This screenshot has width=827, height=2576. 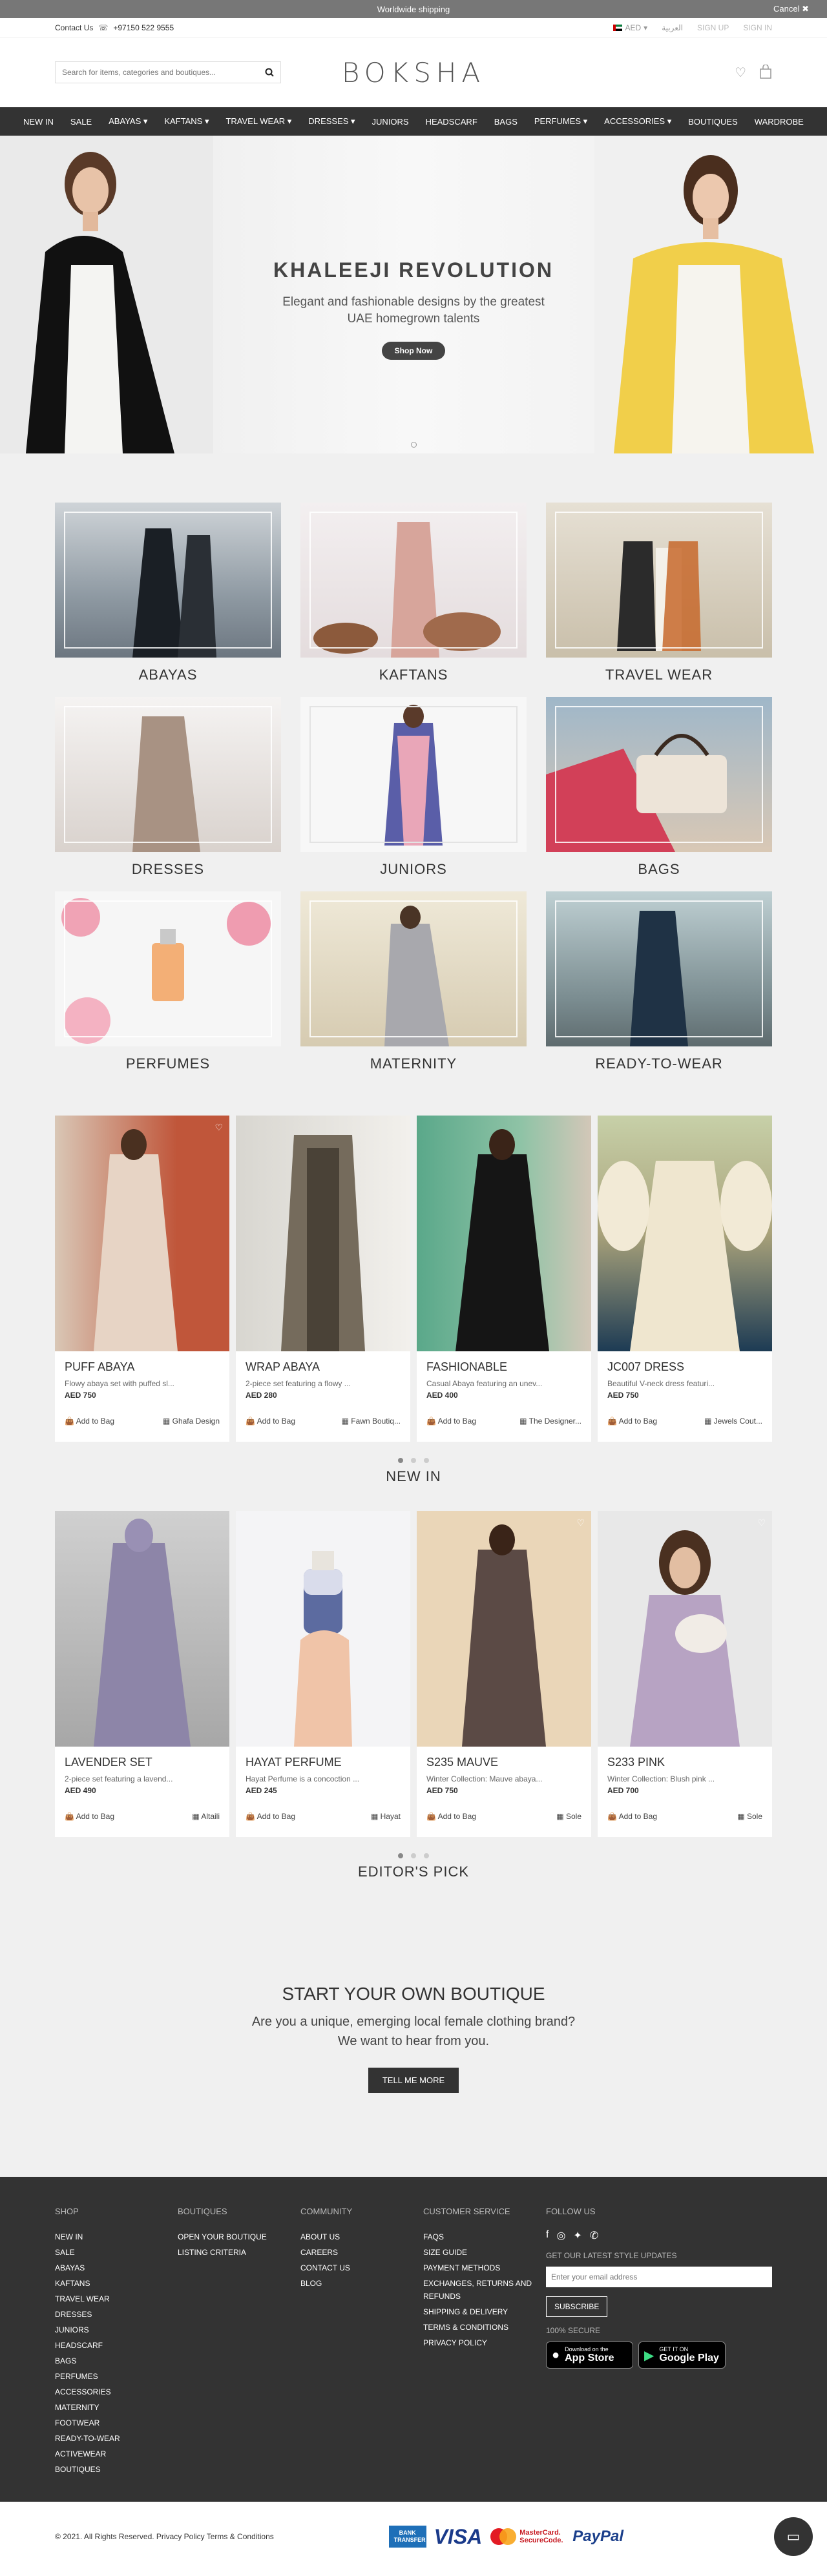 What do you see at coordinates (361, 2283) in the screenshot?
I see `footer-link: BLOG` at bounding box center [361, 2283].